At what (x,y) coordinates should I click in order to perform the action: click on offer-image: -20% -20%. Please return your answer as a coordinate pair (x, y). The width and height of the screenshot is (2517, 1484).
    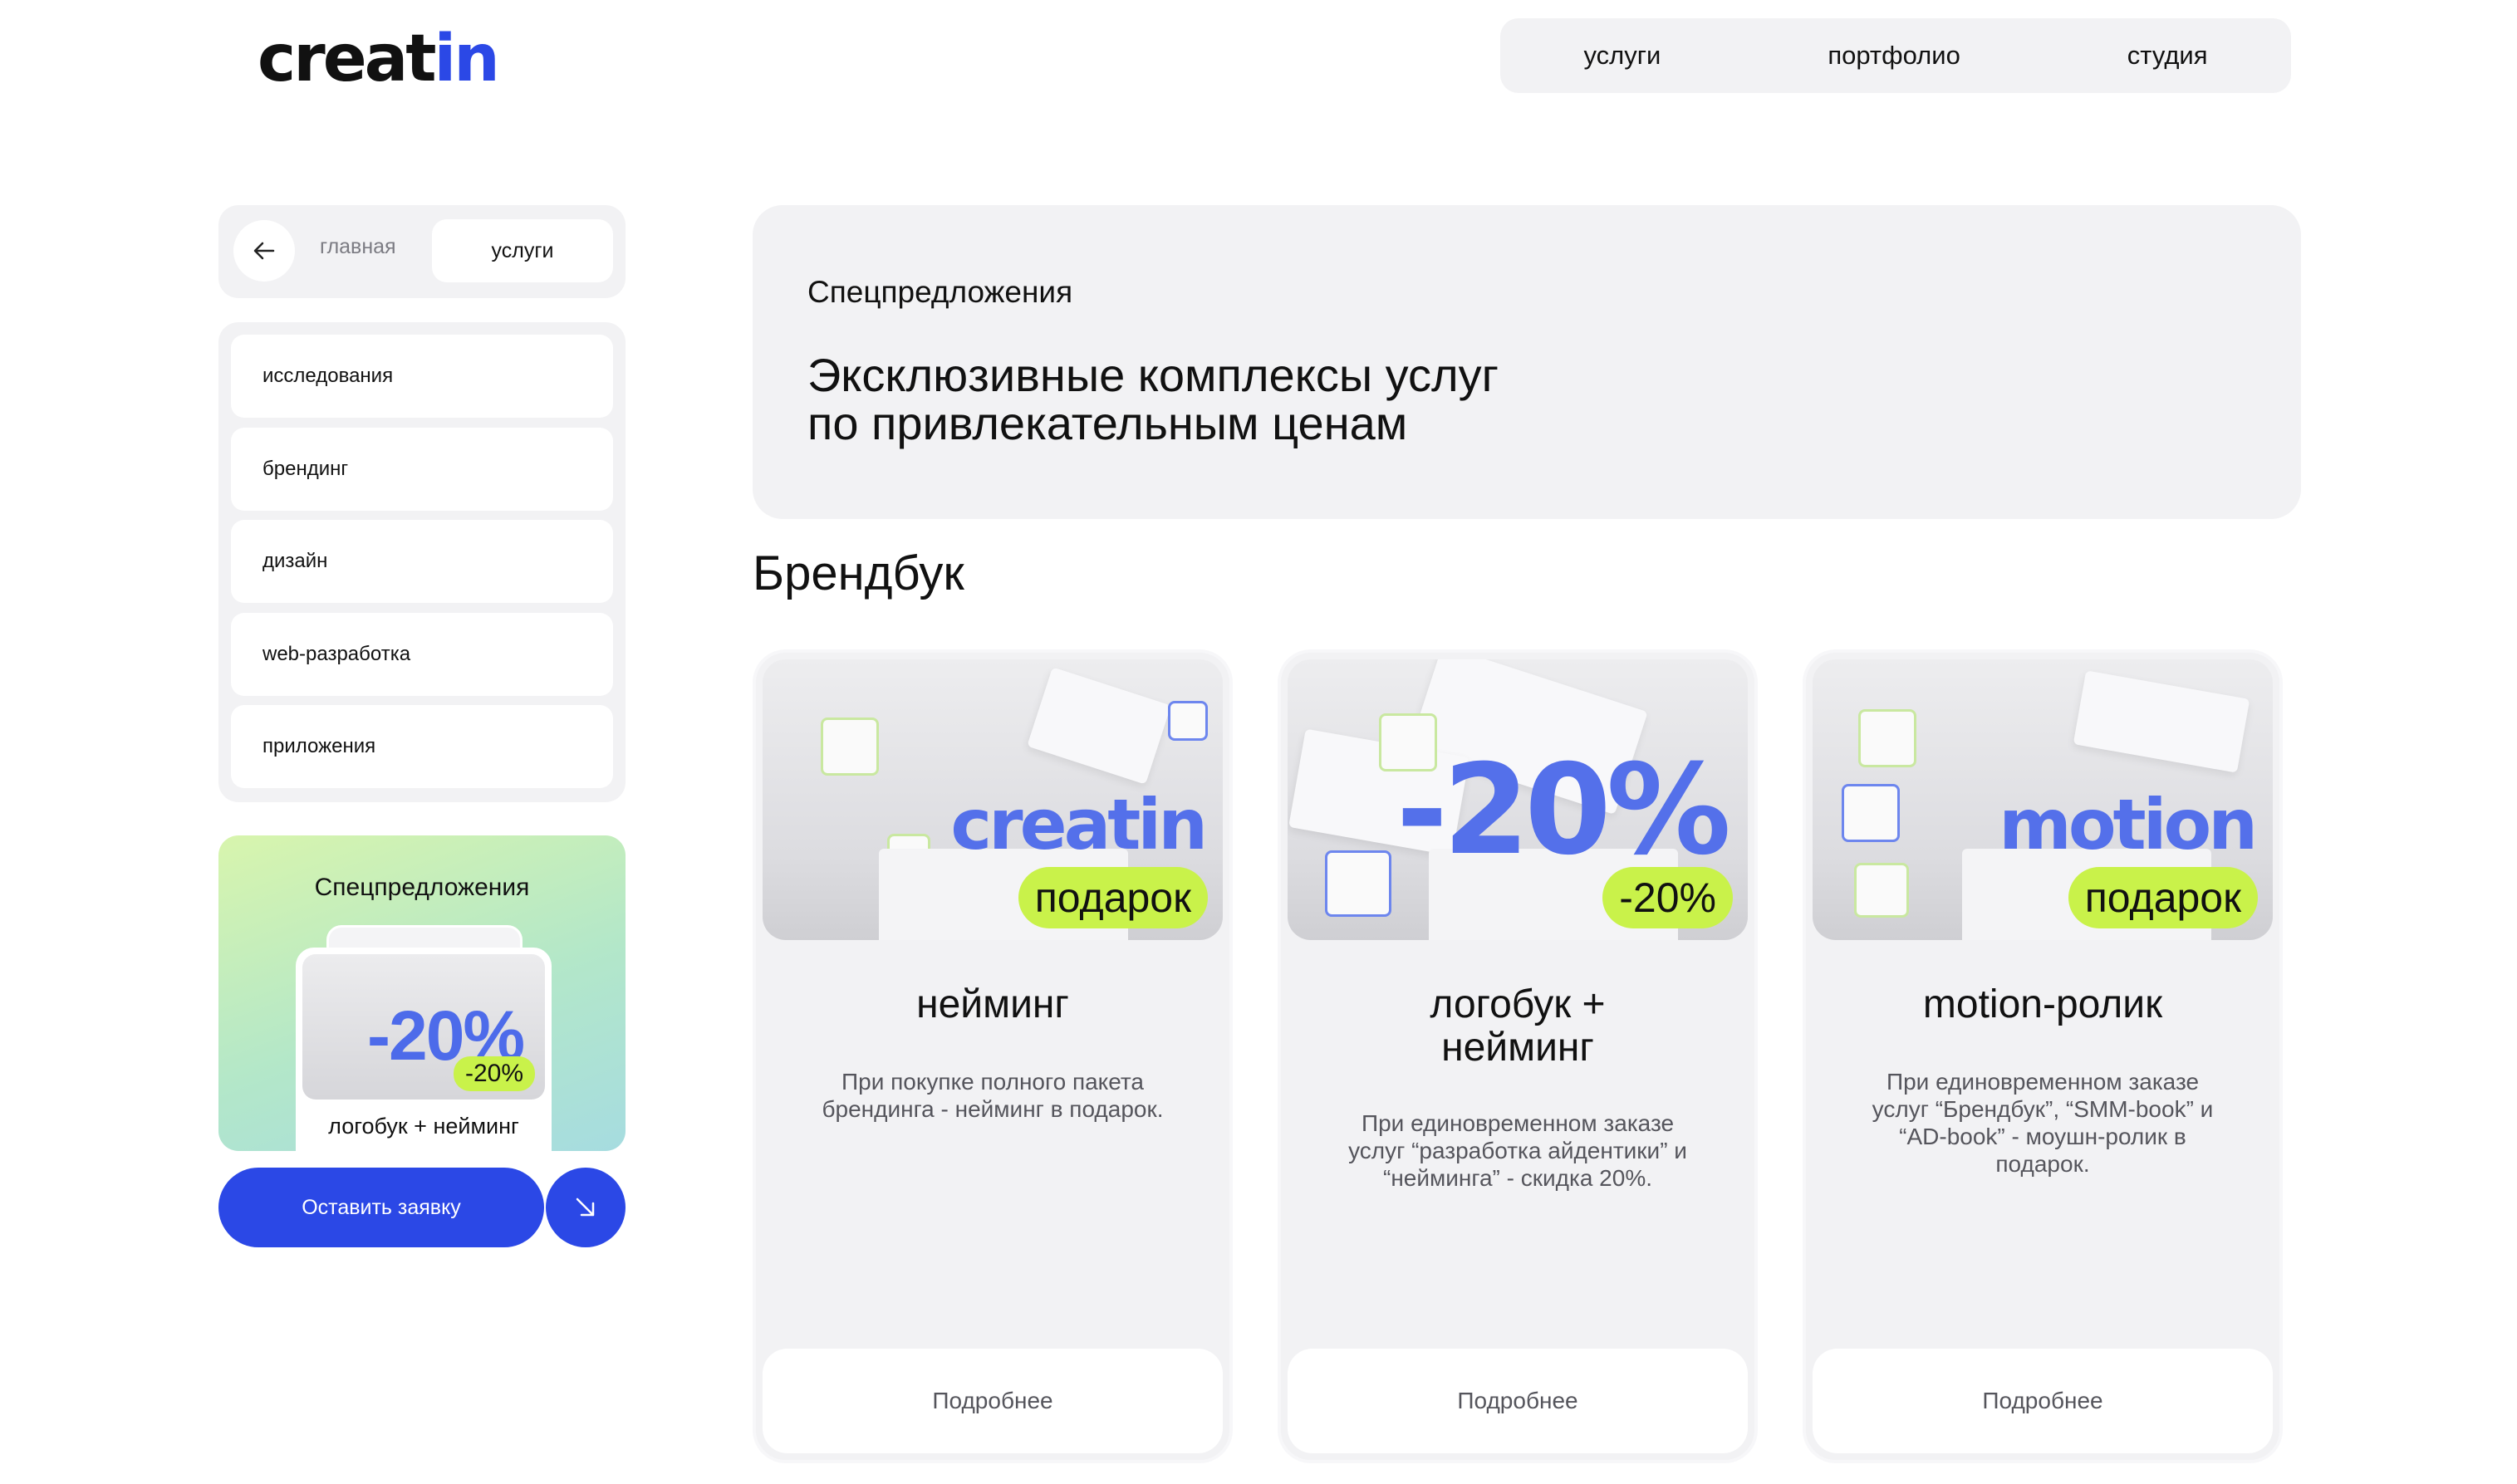
    Looking at the image, I should click on (1518, 799).